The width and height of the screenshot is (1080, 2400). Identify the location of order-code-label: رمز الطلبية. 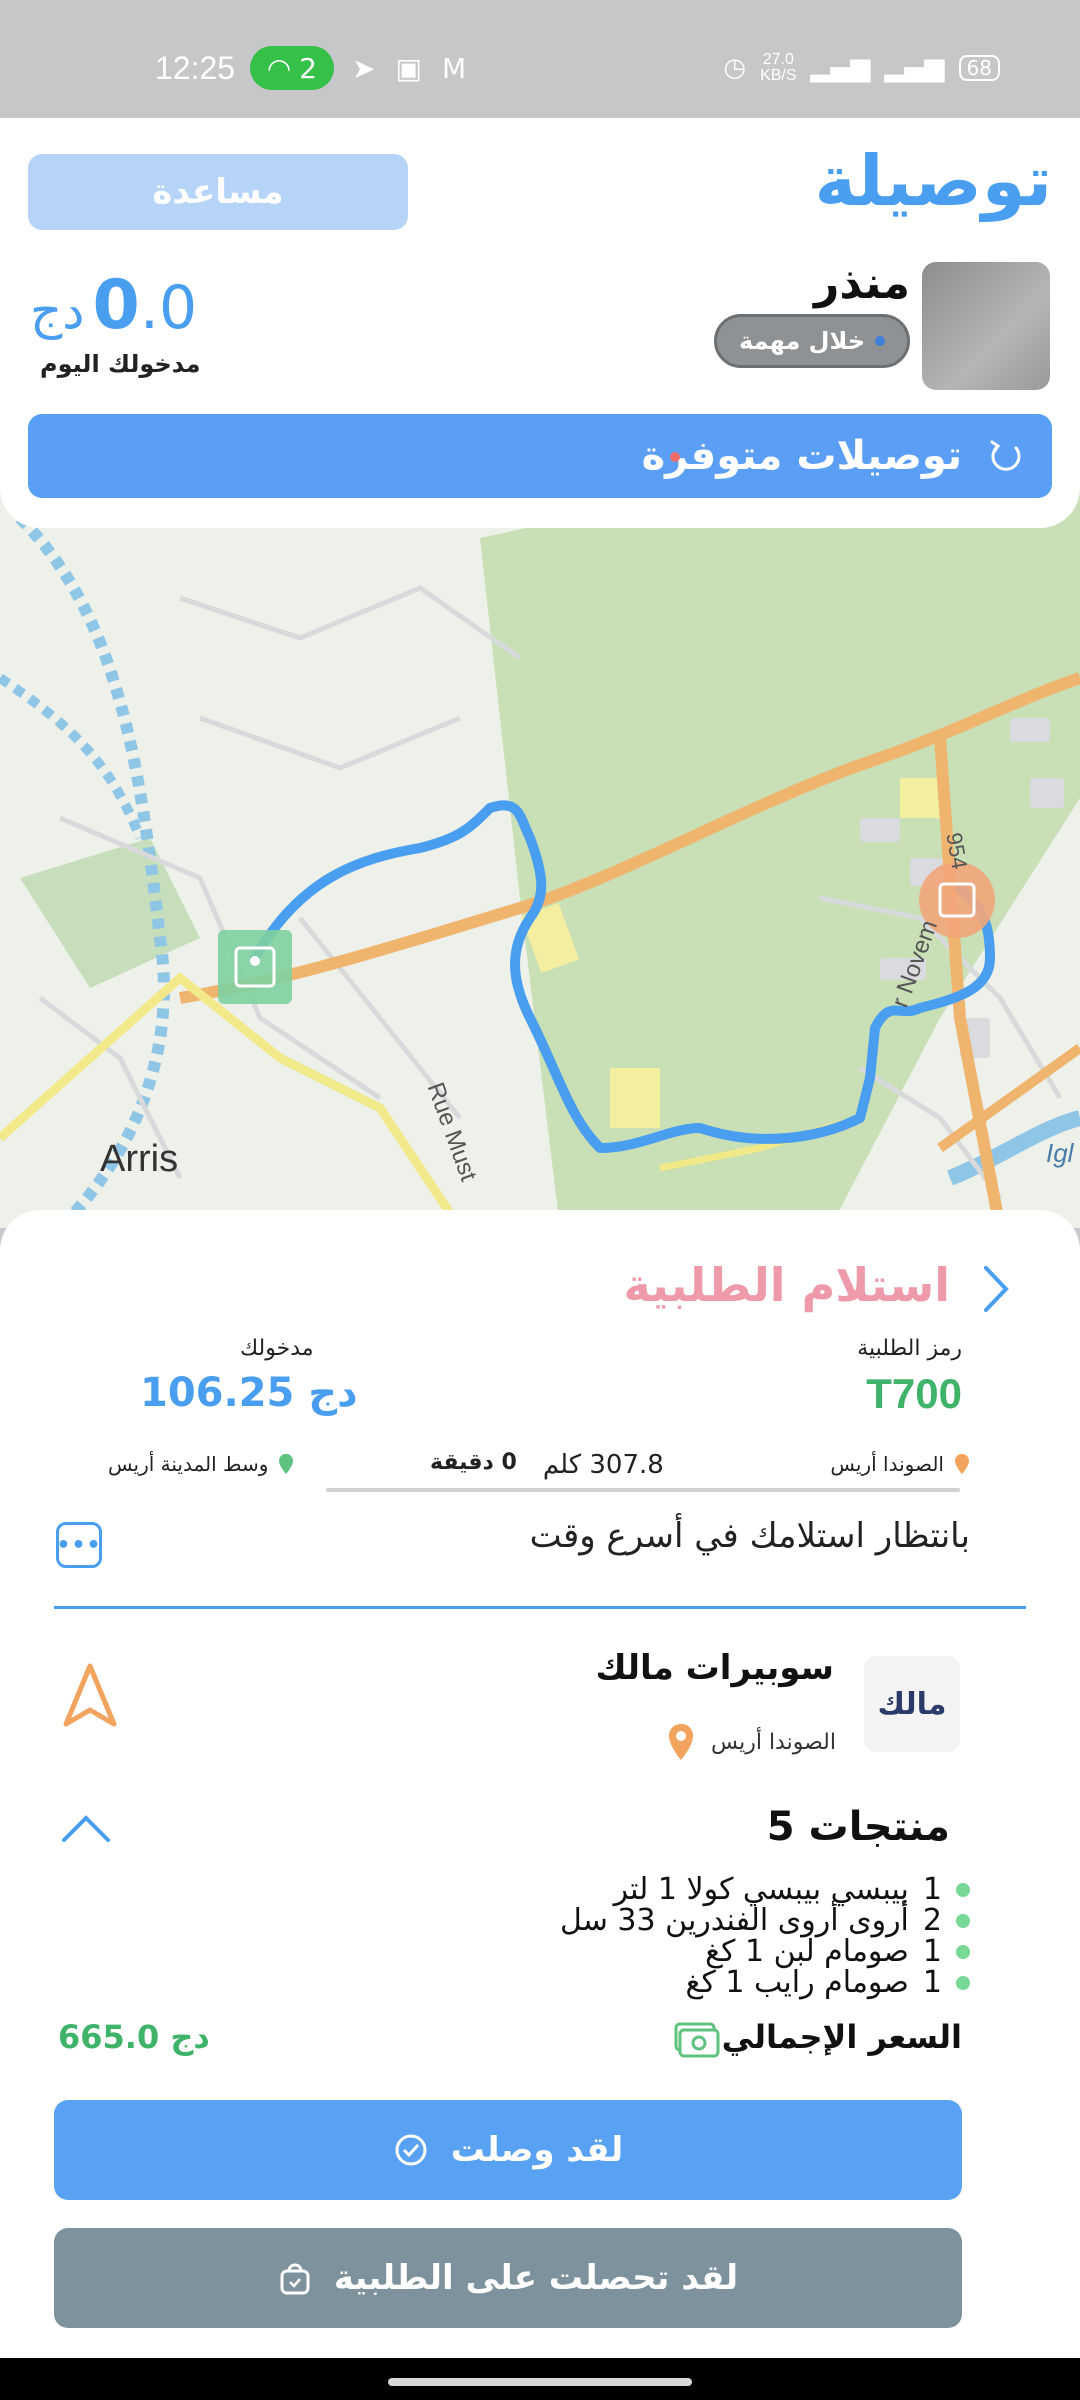
(909, 1348).